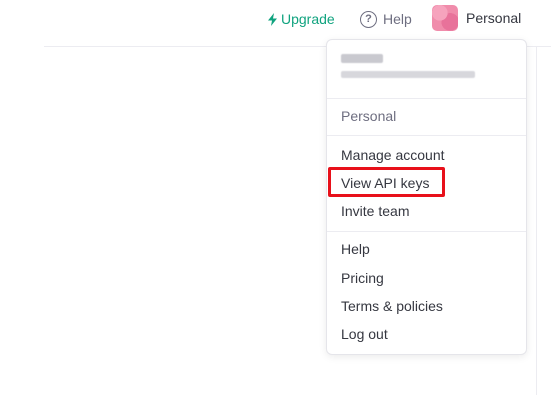 The height and width of the screenshot is (395, 551). I want to click on org-label: Personal, so click(369, 116).